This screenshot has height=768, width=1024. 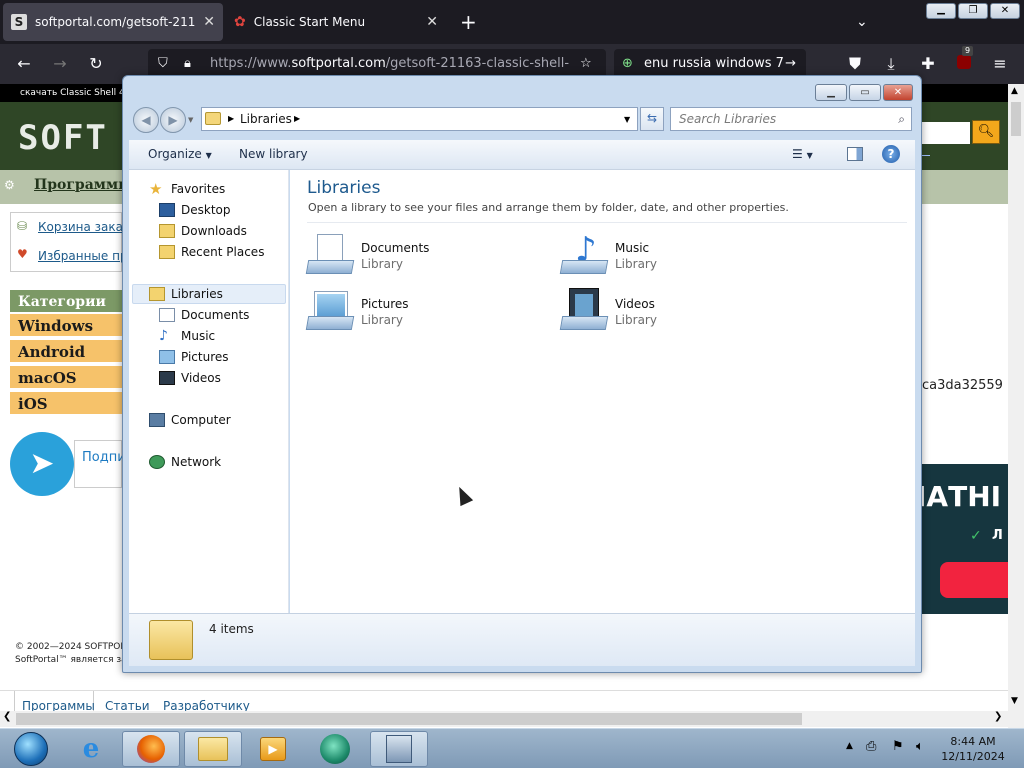 What do you see at coordinates (831, 92) in the screenshot?
I see `explorer-minimize-button: ▁` at bounding box center [831, 92].